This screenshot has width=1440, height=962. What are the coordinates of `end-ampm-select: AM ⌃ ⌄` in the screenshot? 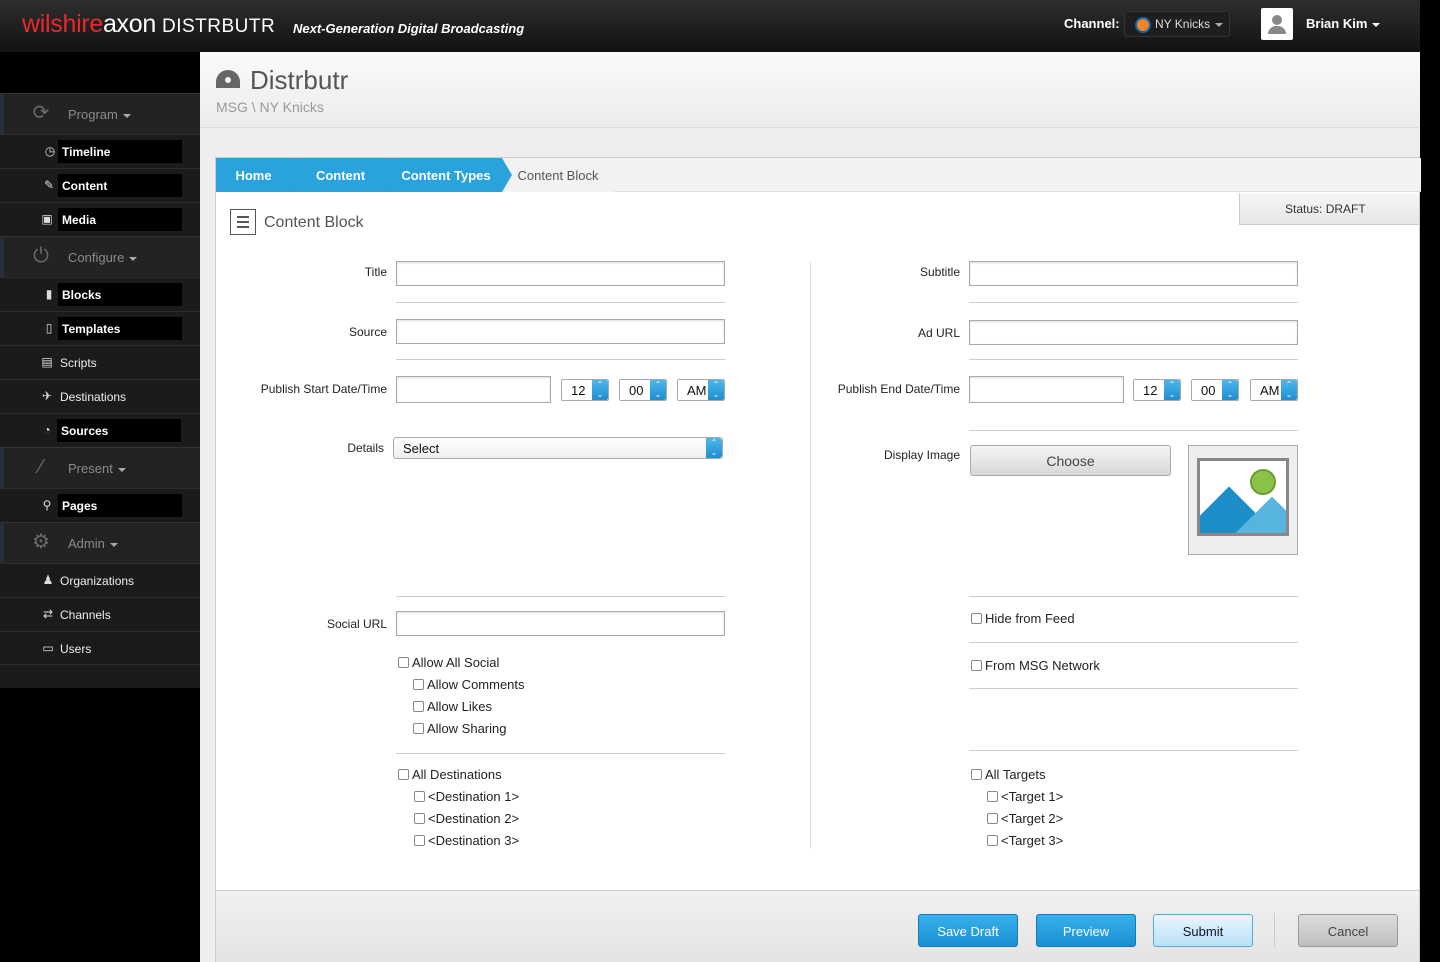 It's located at (1274, 390).